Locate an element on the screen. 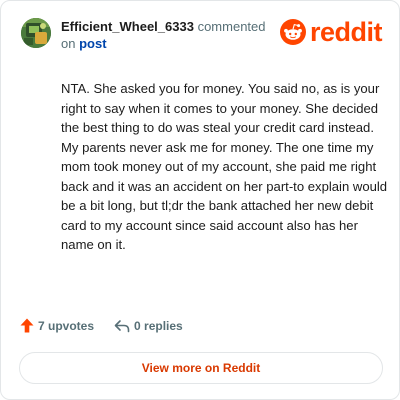 This screenshot has width=400, height=400. on-text: on is located at coordinates (68, 43).